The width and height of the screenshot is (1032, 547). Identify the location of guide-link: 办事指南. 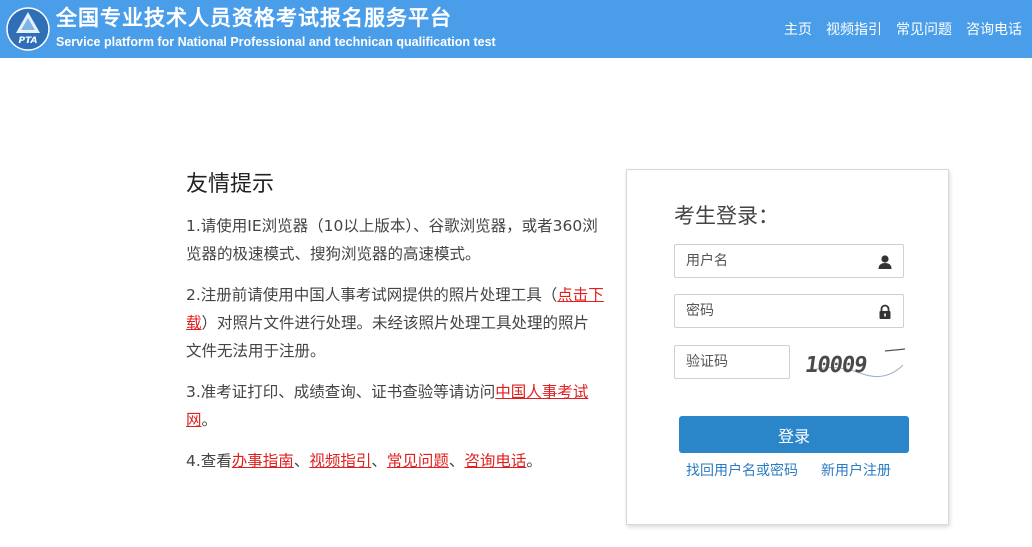
(263, 461).